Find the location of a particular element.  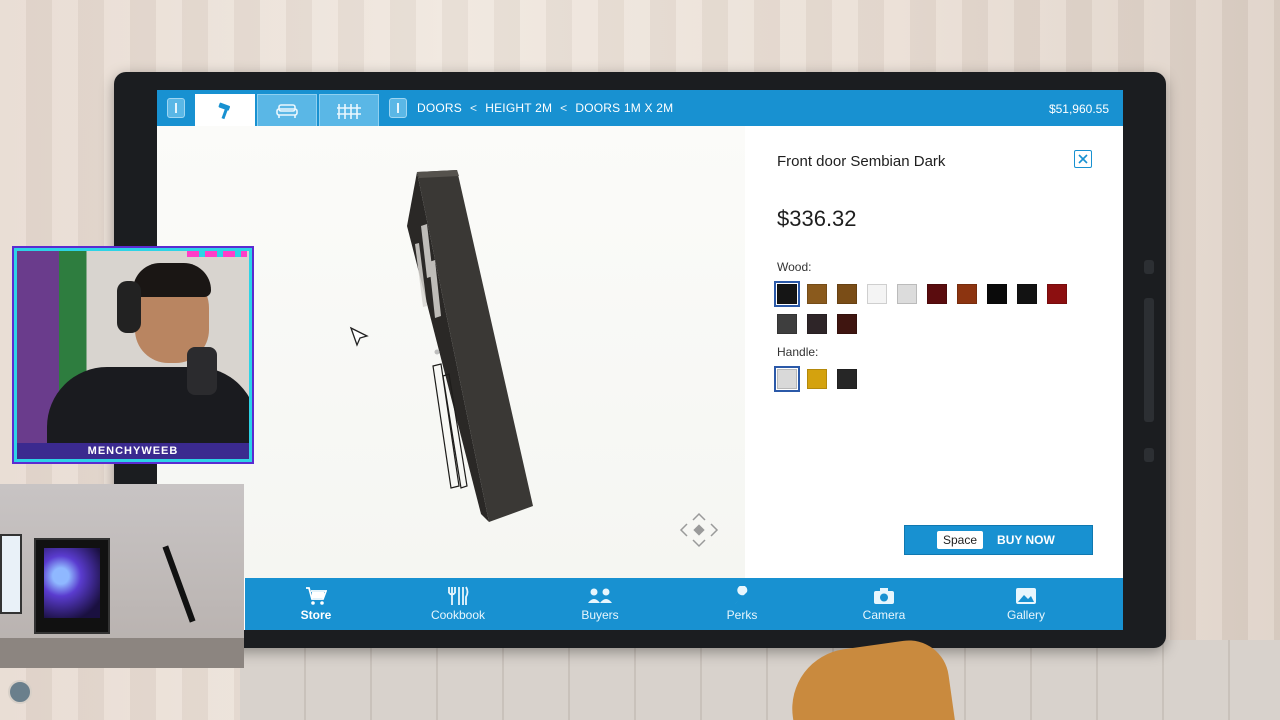

breadcrumb-doors: DOORS is located at coordinates (439, 108).